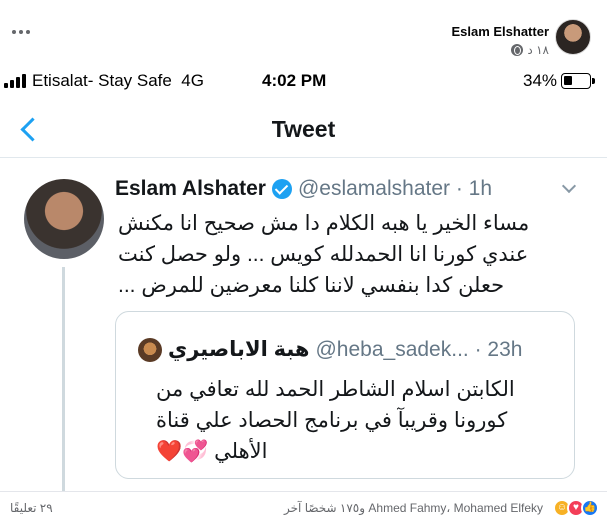  What do you see at coordinates (150, 349) in the screenshot?
I see `quoted-author-avatar` at bounding box center [150, 349].